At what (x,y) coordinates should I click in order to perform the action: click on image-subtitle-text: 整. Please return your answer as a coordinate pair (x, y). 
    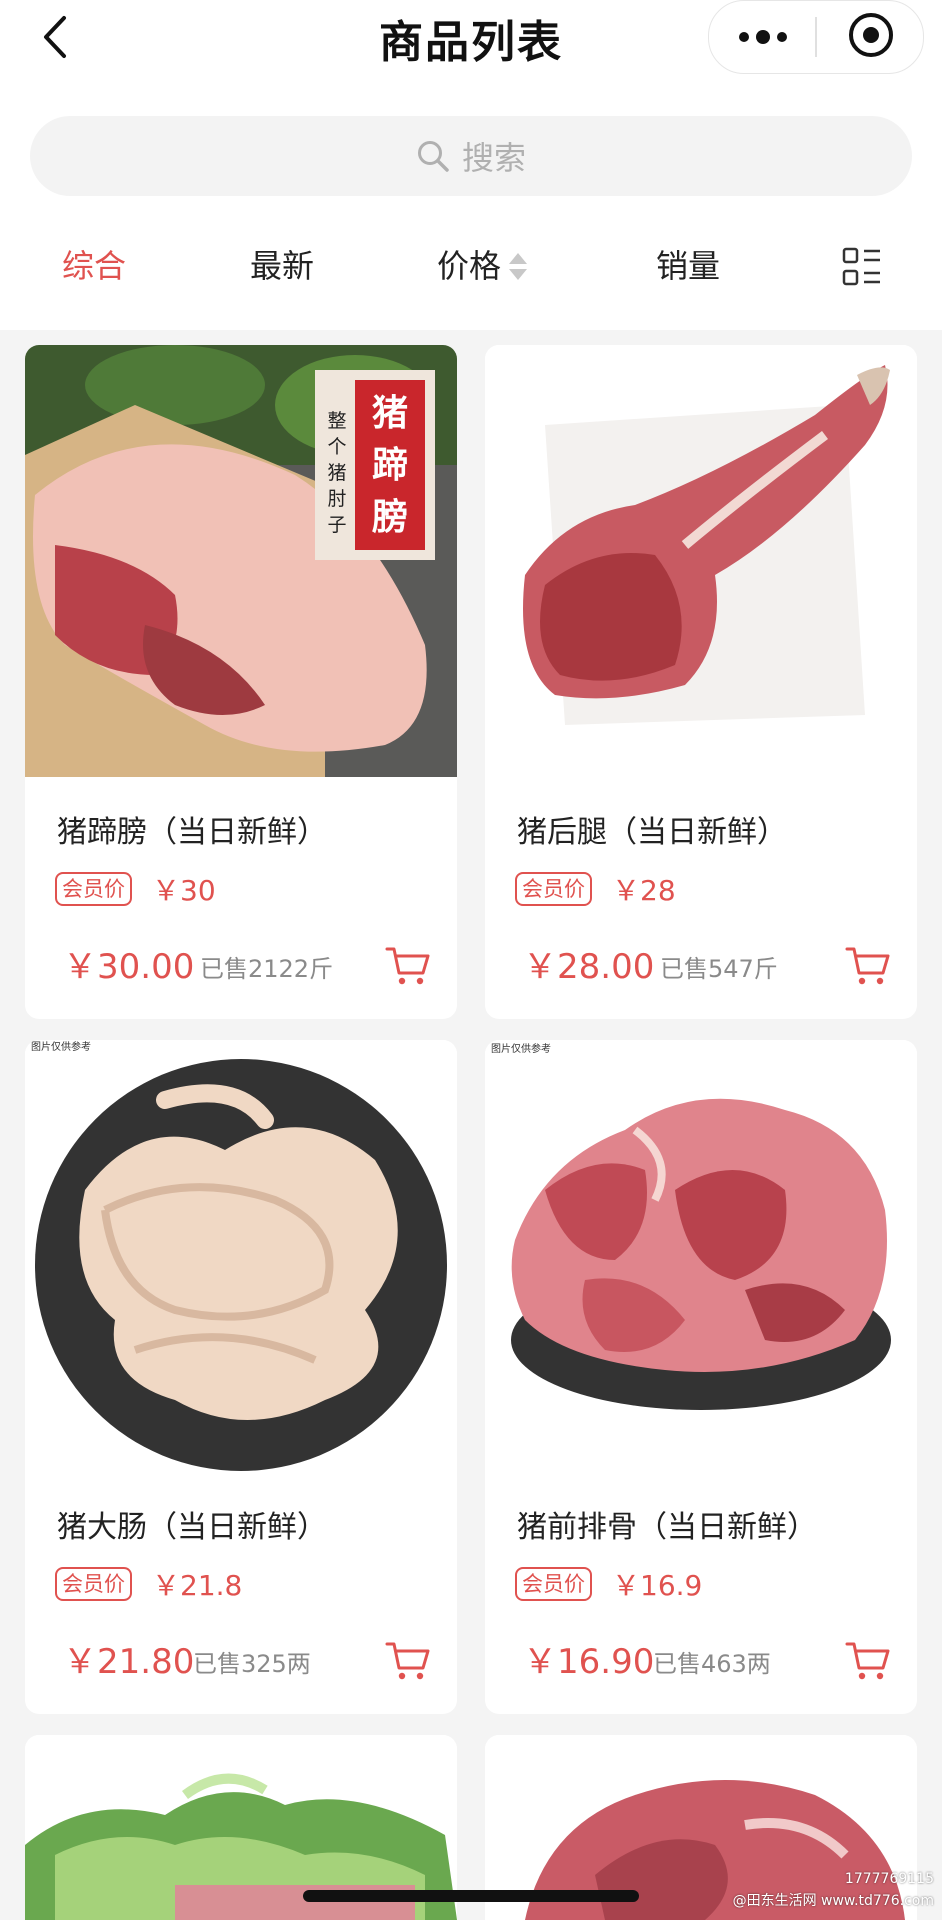
    Looking at the image, I should click on (336, 421).